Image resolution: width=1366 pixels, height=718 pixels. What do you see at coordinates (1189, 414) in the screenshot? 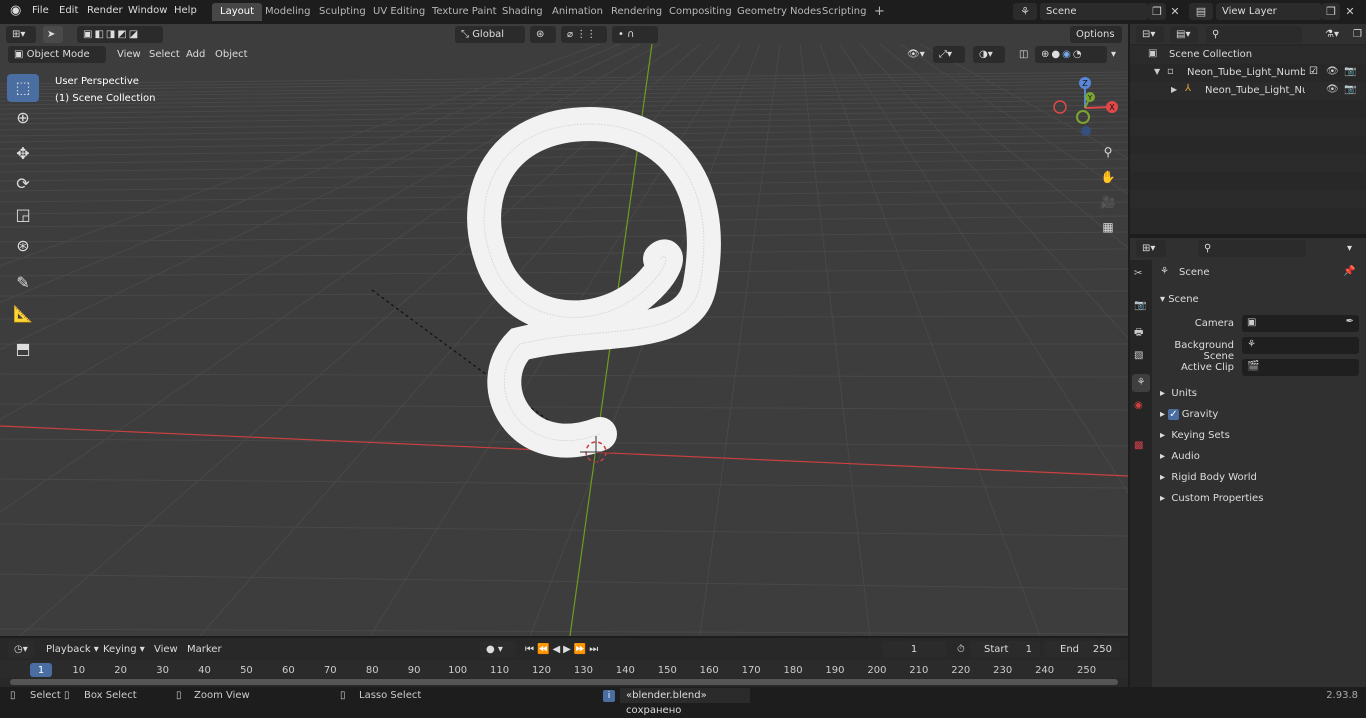
I see `gravity-section: ▸ ✓ Gravity` at bounding box center [1189, 414].